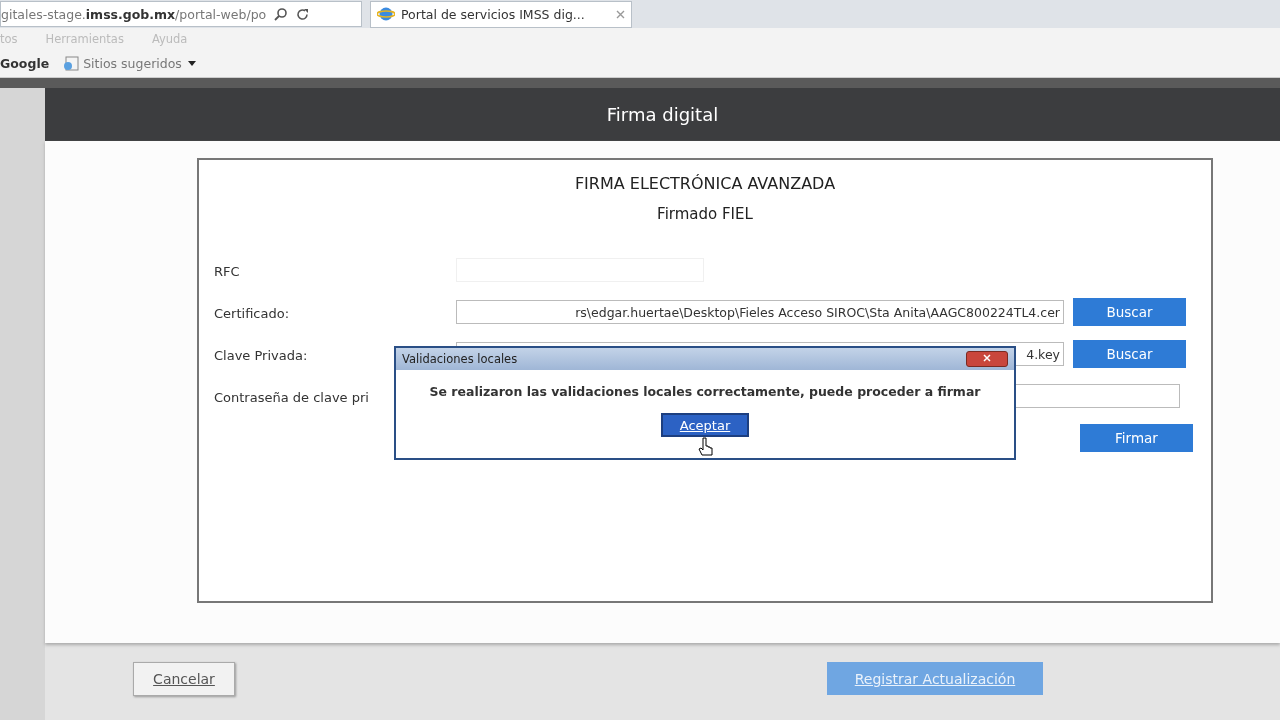 This screenshot has width=1280, height=720. Describe the element at coordinates (303, 14) in the screenshot. I see `refresh-icon` at that location.